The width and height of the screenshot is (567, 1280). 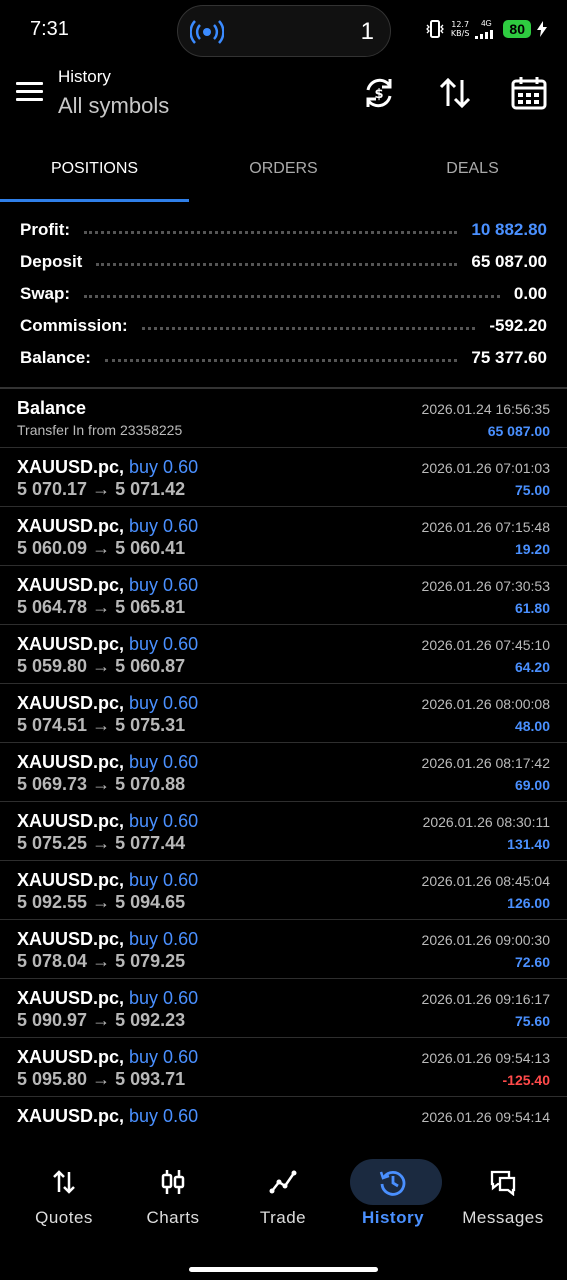 I want to click on deal-profit: -125.40, so click(x=526, y=1080).